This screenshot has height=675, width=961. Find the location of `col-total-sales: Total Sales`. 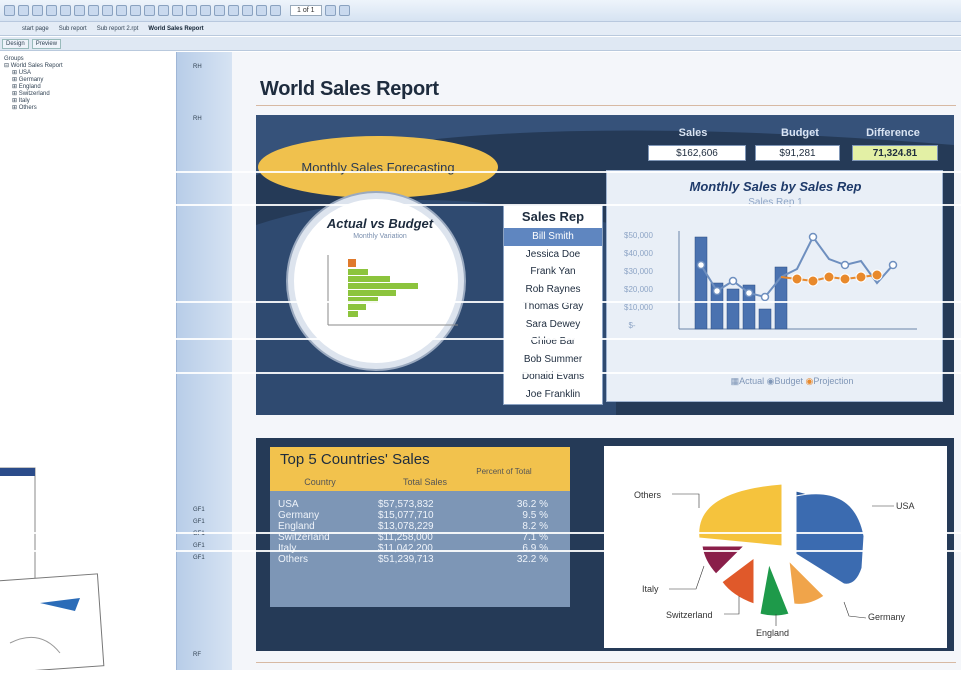

col-total-sales: Total Sales is located at coordinates (425, 482).